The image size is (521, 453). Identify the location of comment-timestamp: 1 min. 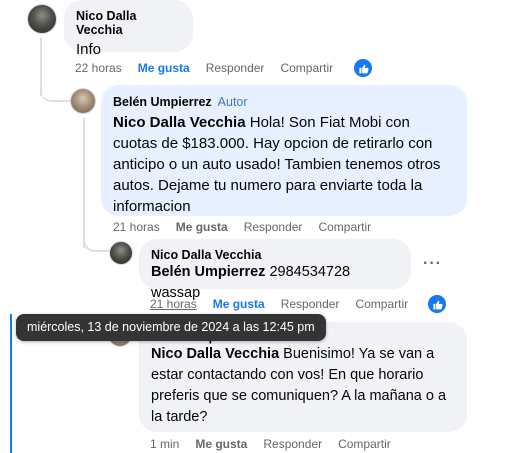
(164, 444).